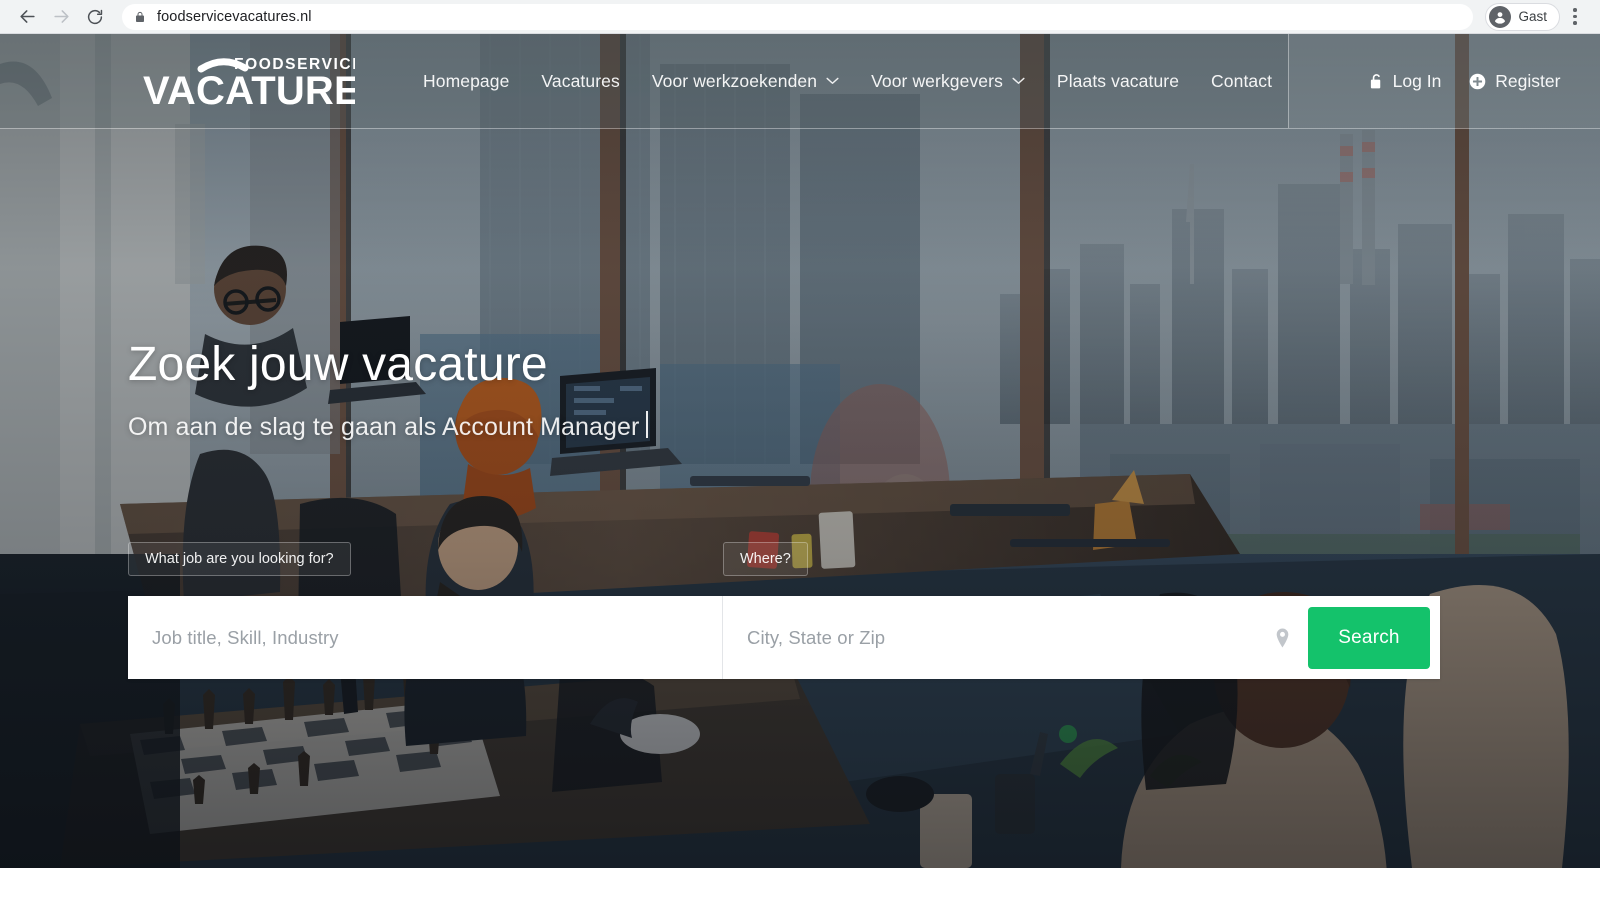 Image resolution: width=1600 pixels, height=900 pixels. Describe the element at coordinates (245, 637) in the screenshot. I see `job-search-placeholder: Job title, Skill, Industry` at that location.